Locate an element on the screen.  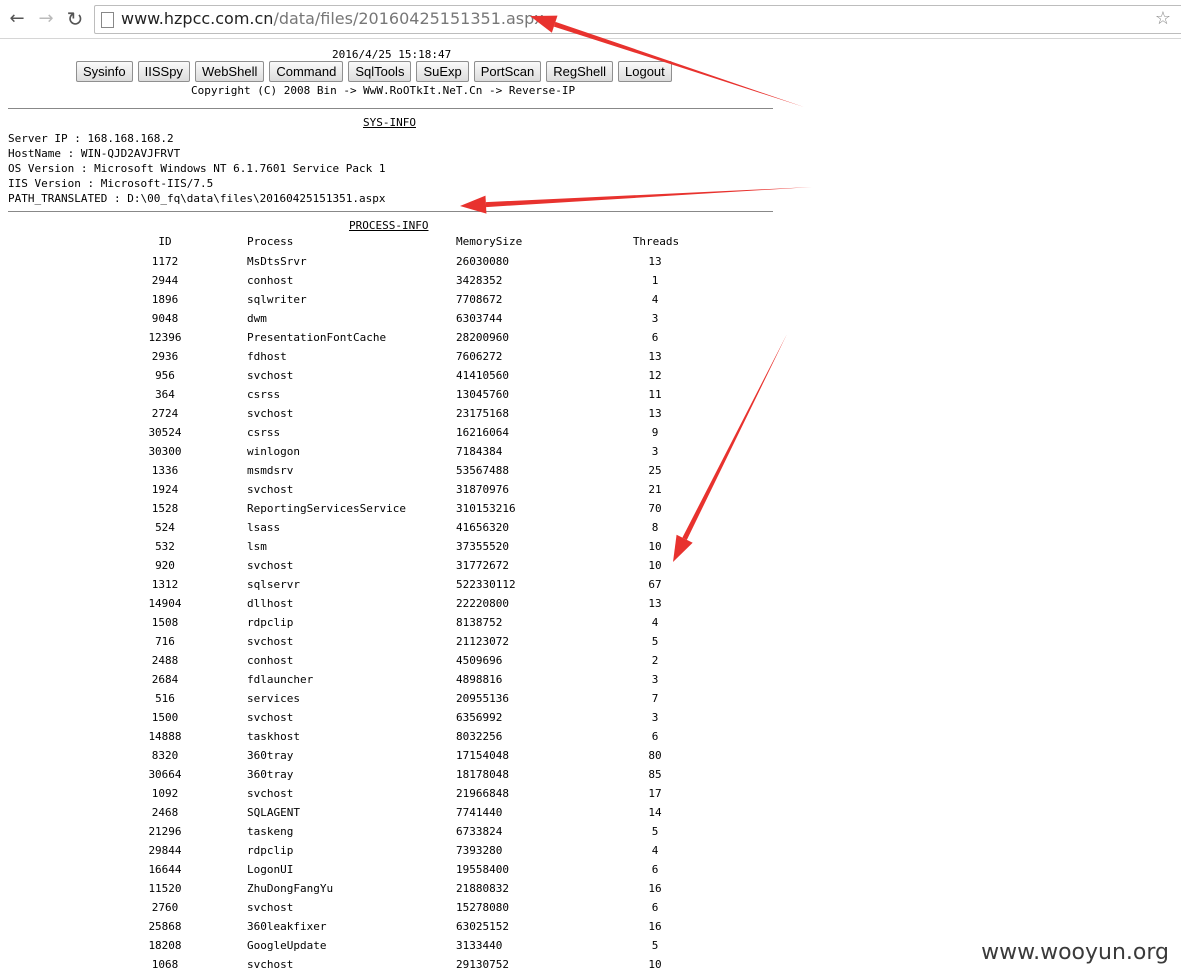
cell-id: 920 is located at coordinates (165, 565).